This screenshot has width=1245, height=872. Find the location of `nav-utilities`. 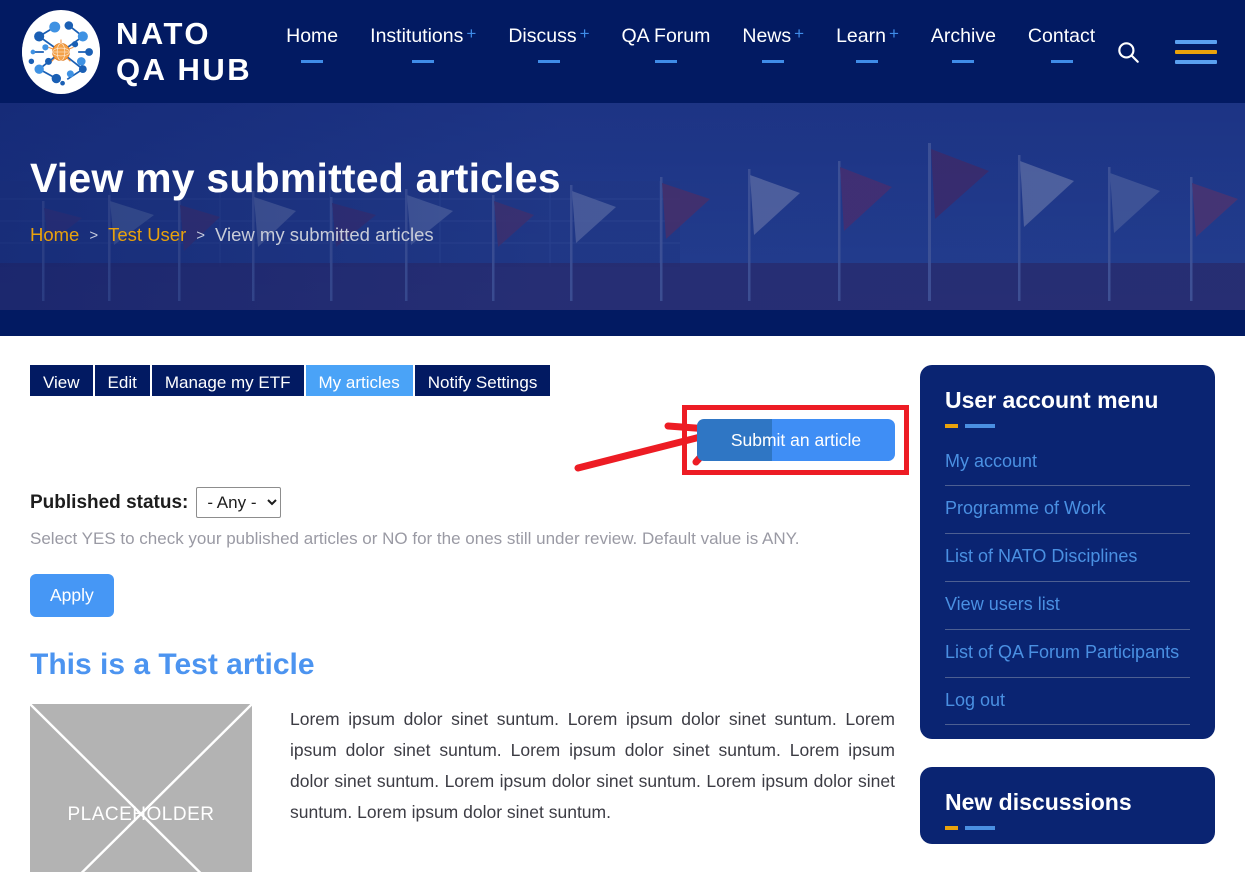

nav-utilities is located at coordinates (1180, 52).